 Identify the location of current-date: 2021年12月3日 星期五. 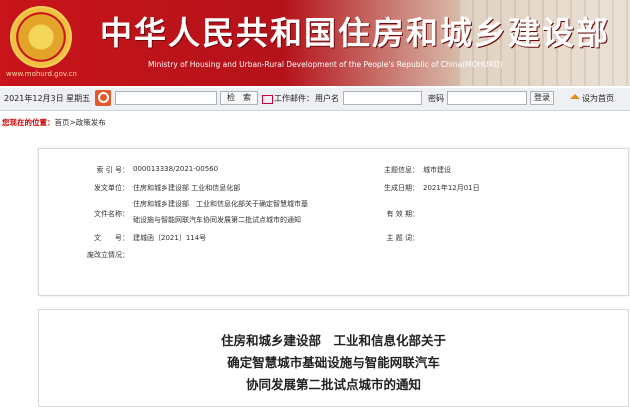
(47, 98).